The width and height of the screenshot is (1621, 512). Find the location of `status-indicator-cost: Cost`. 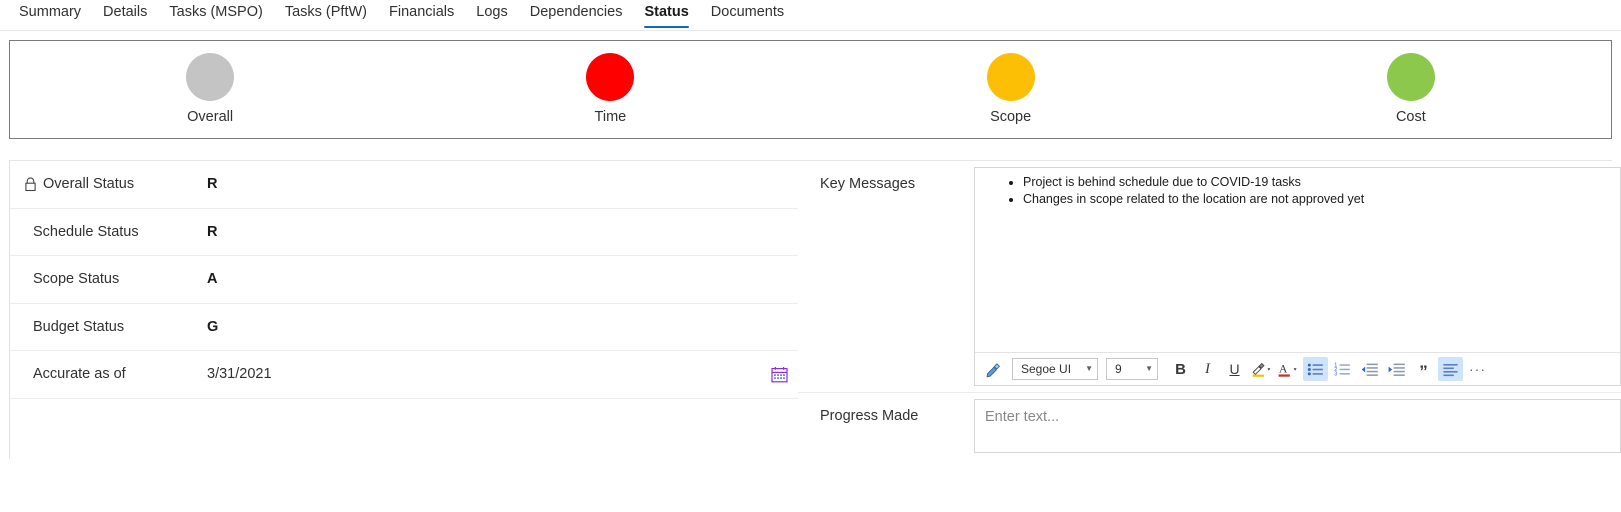

status-indicator-cost: Cost is located at coordinates (1411, 89).